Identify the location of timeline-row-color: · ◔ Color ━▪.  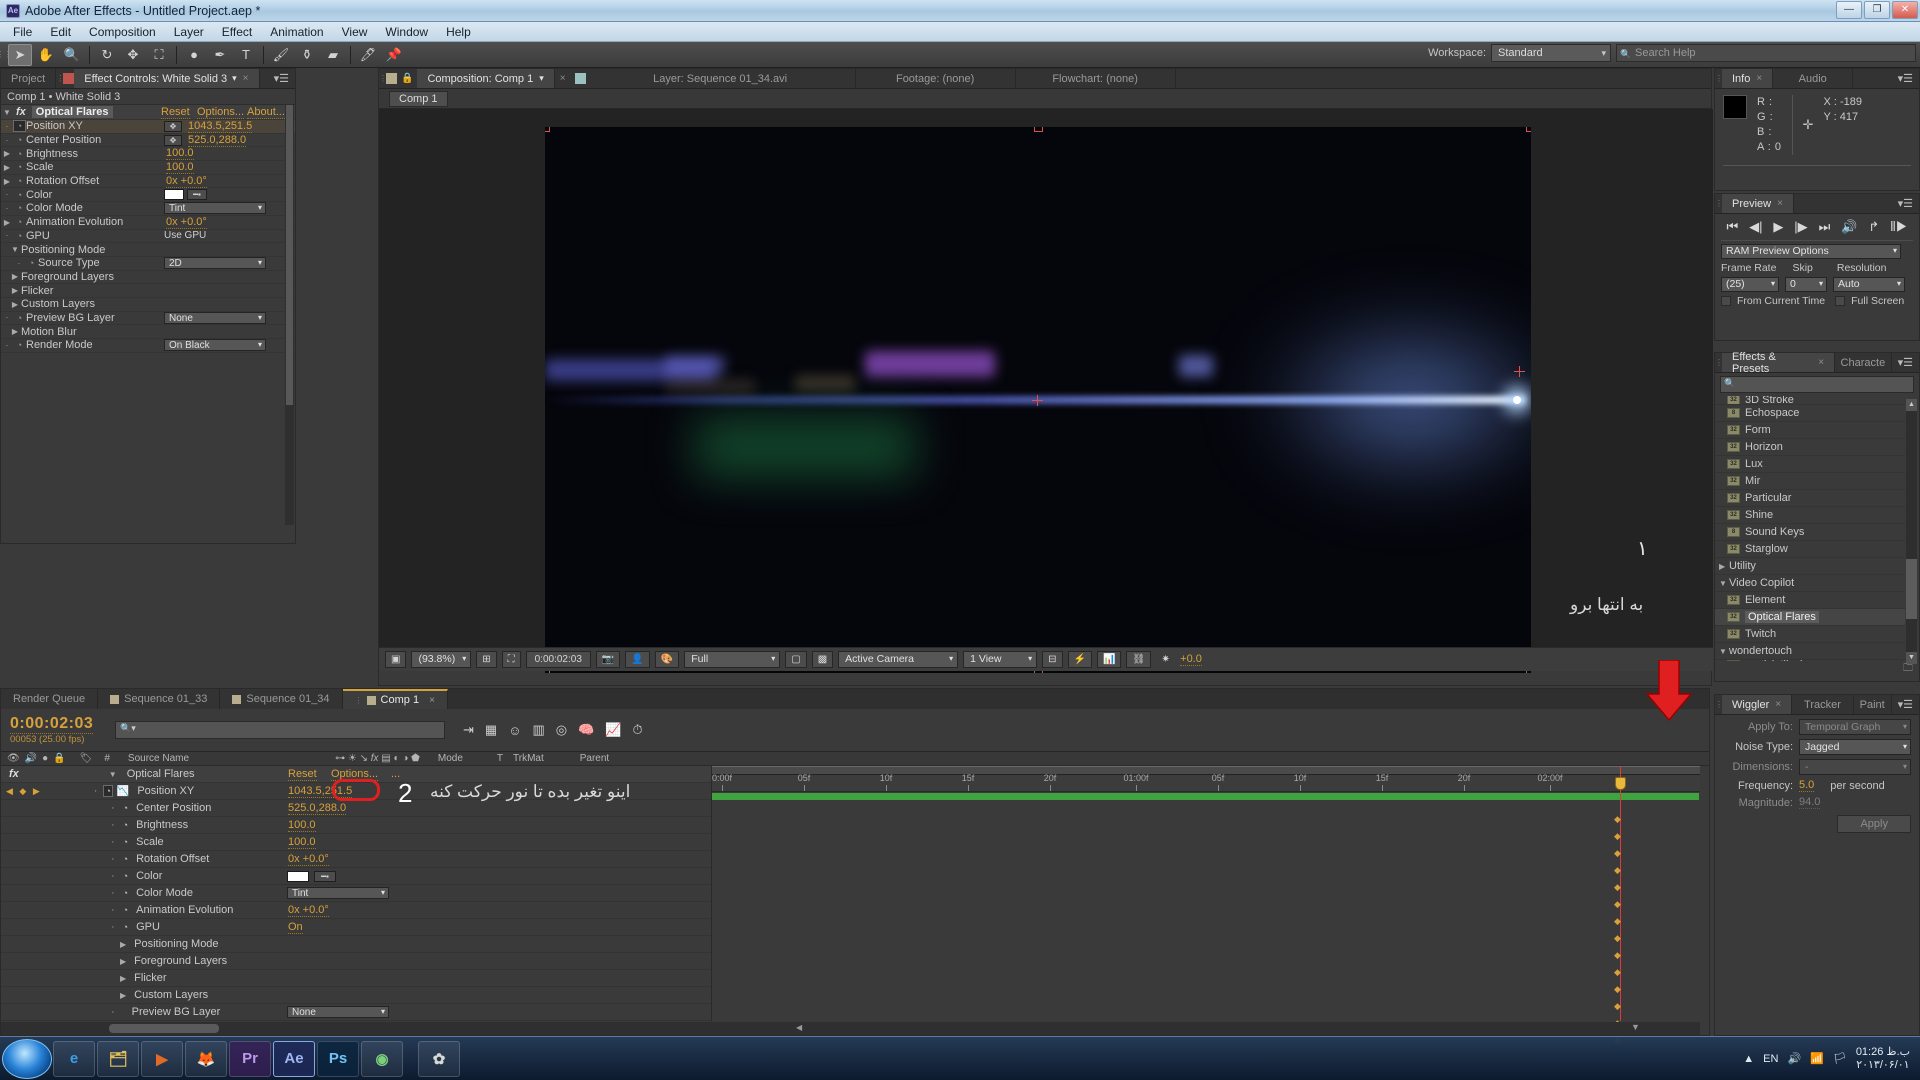
(356, 876).